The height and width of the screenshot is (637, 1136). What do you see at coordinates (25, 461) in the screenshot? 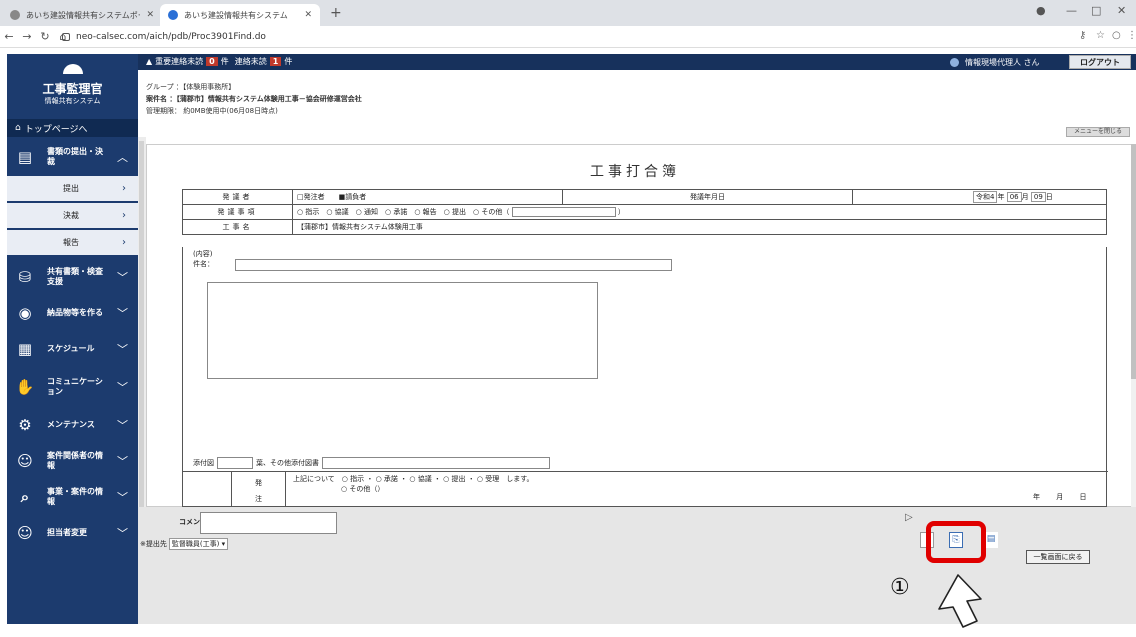
I see `people-icon: ☺` at bounding box center [25, 461].